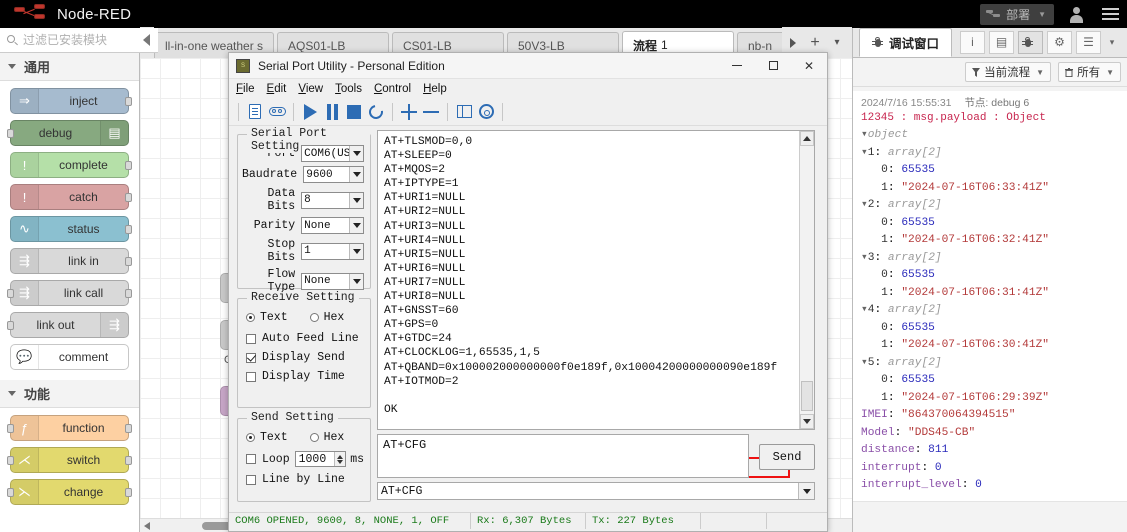 The width and height of the screenshot is (1127, 532). What do you see at coordinates (310, 112) in the screenshot?
I see `open-port-button` at bounding box center [310, 112].